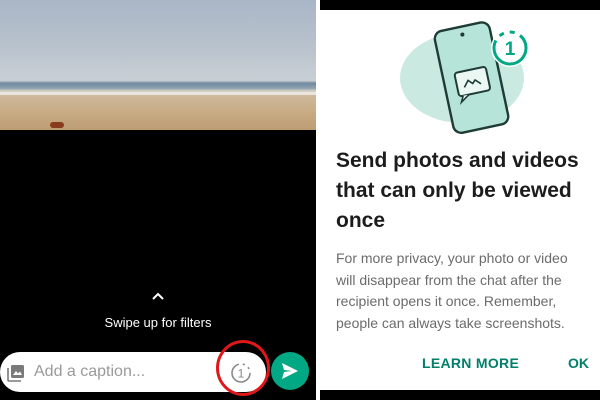 The width and height of the screenshot is (600, 400). Describe the element at coordinates (510, 49) in the screenshot. I see `once-badge-number: 1` at that location.